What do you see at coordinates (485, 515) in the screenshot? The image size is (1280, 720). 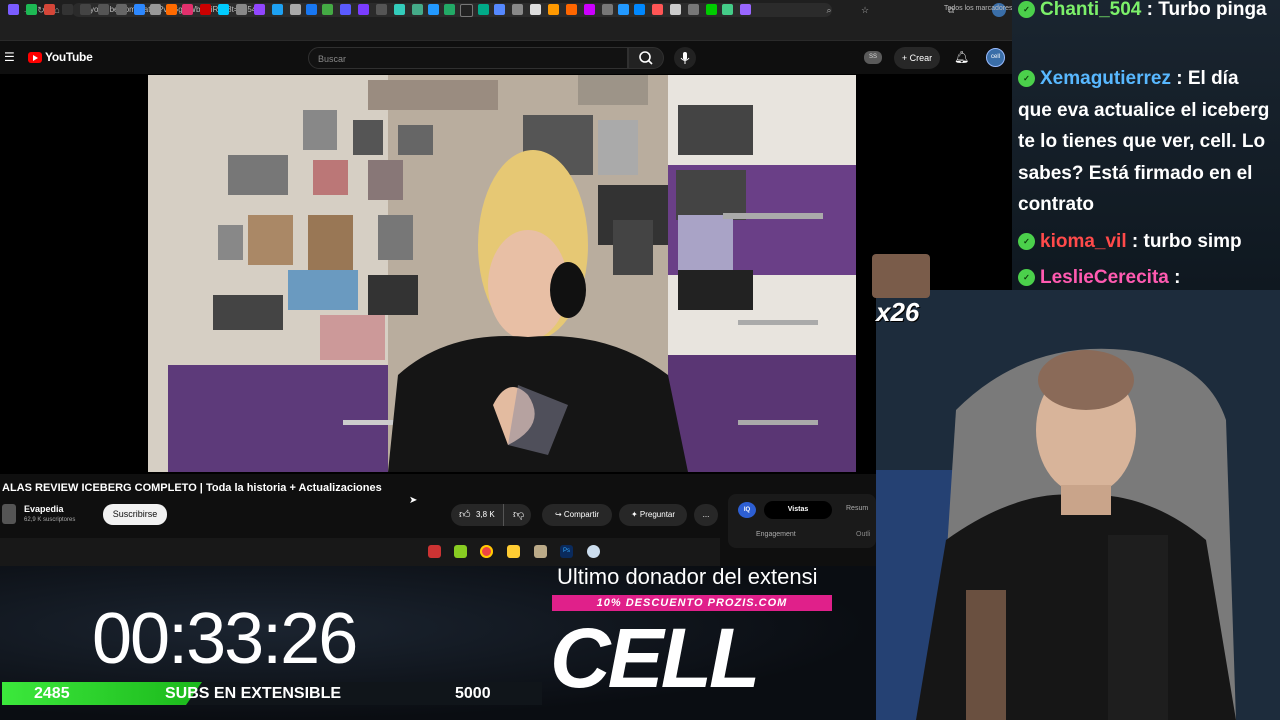 I see `like-count: 3,8 K` at bounding box center [485, 515].